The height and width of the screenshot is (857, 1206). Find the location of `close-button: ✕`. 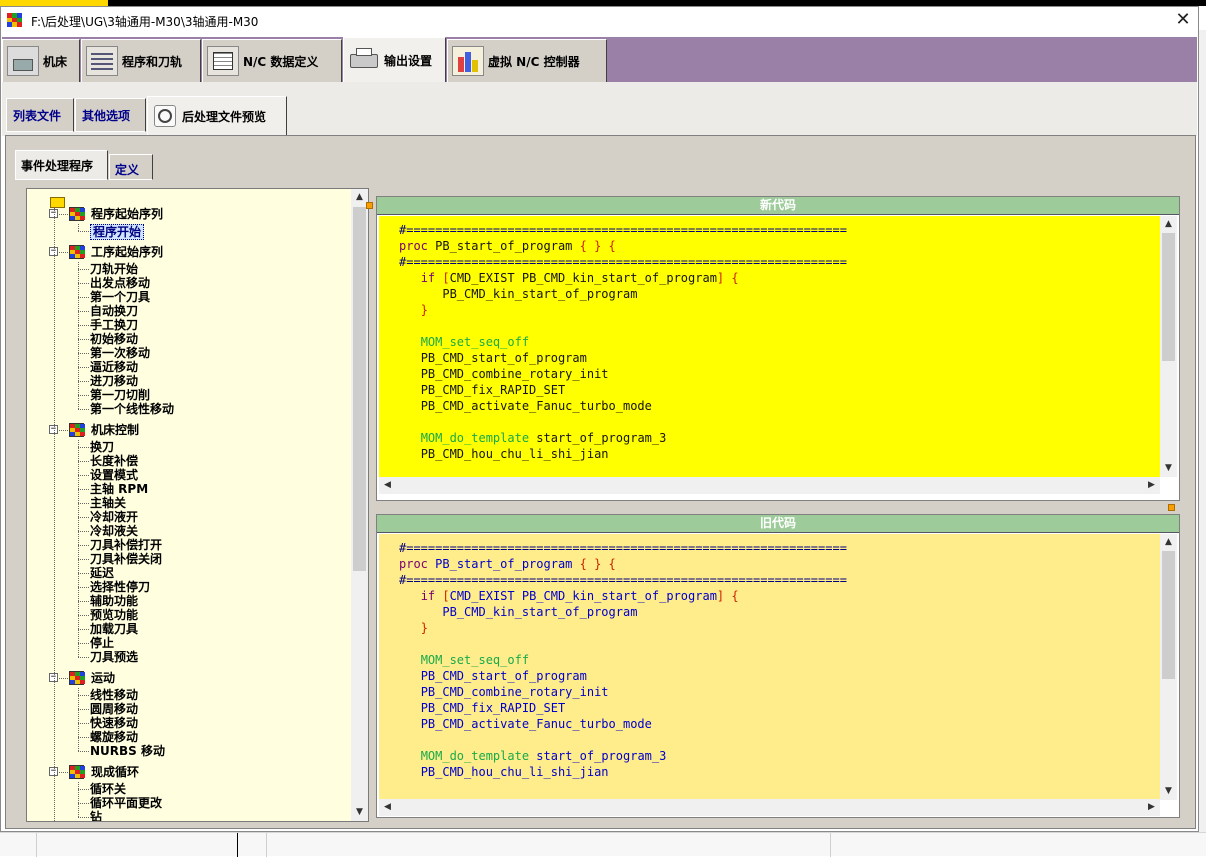

close-button: ✕ is located at coordinates (1183, 20).